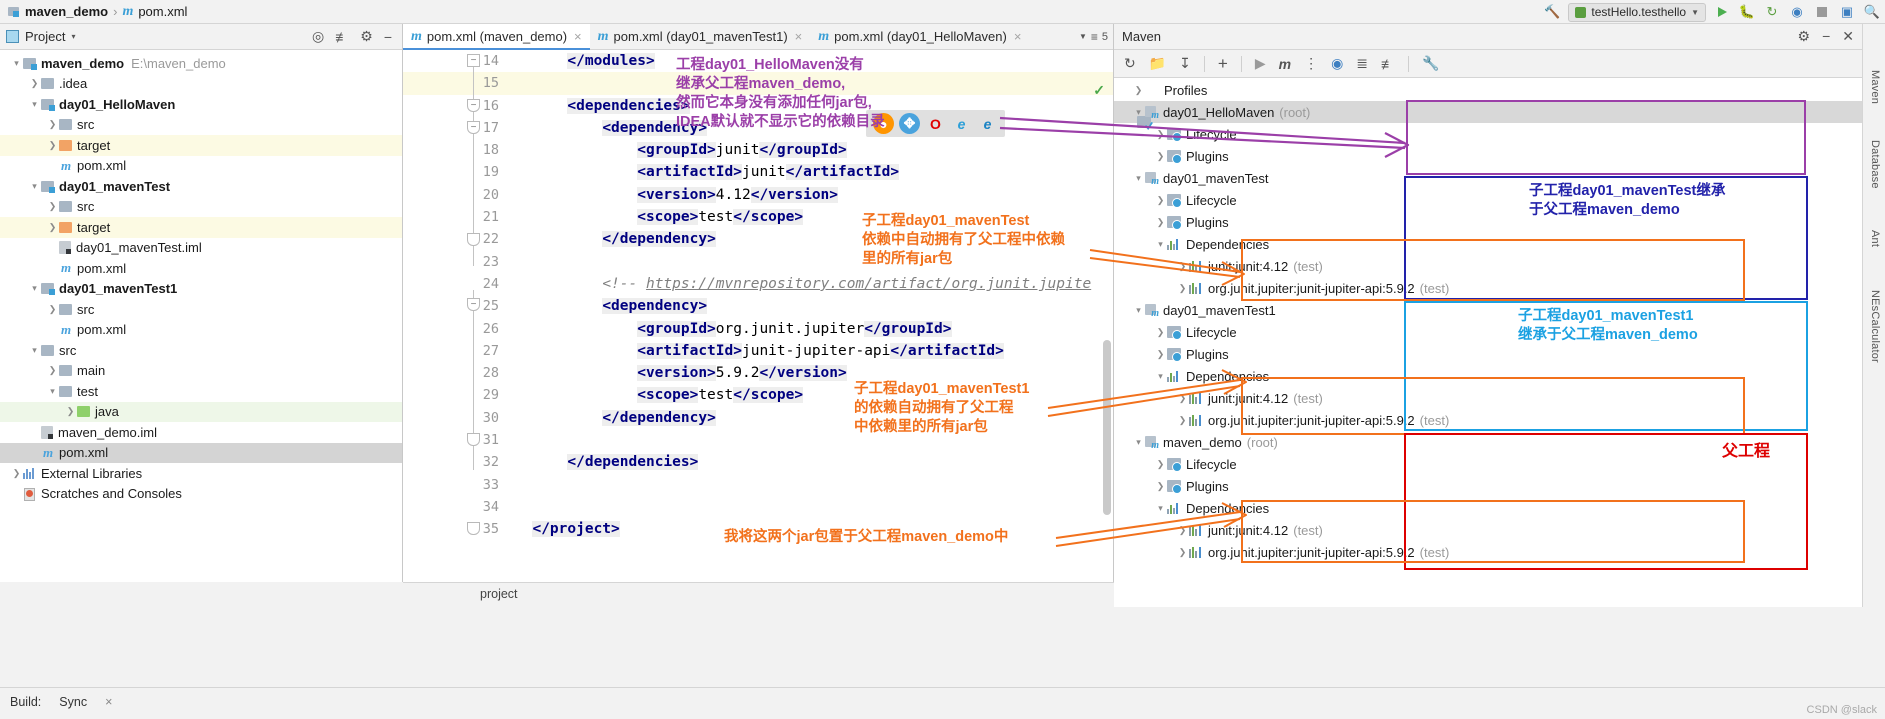  I want to click on hammer-icon: 🔨, so click(1552, 12).